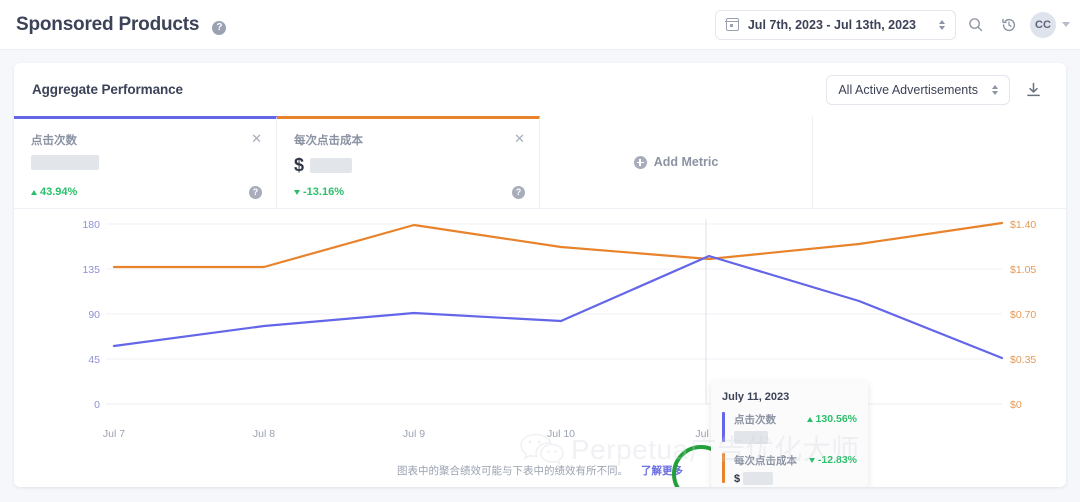 Image resolution: width=1080 pixels, height=502 pixels. I want to click on date-range-value: Jul 7th, 2023 - Jul 13th, 2023, so click(831, 24).